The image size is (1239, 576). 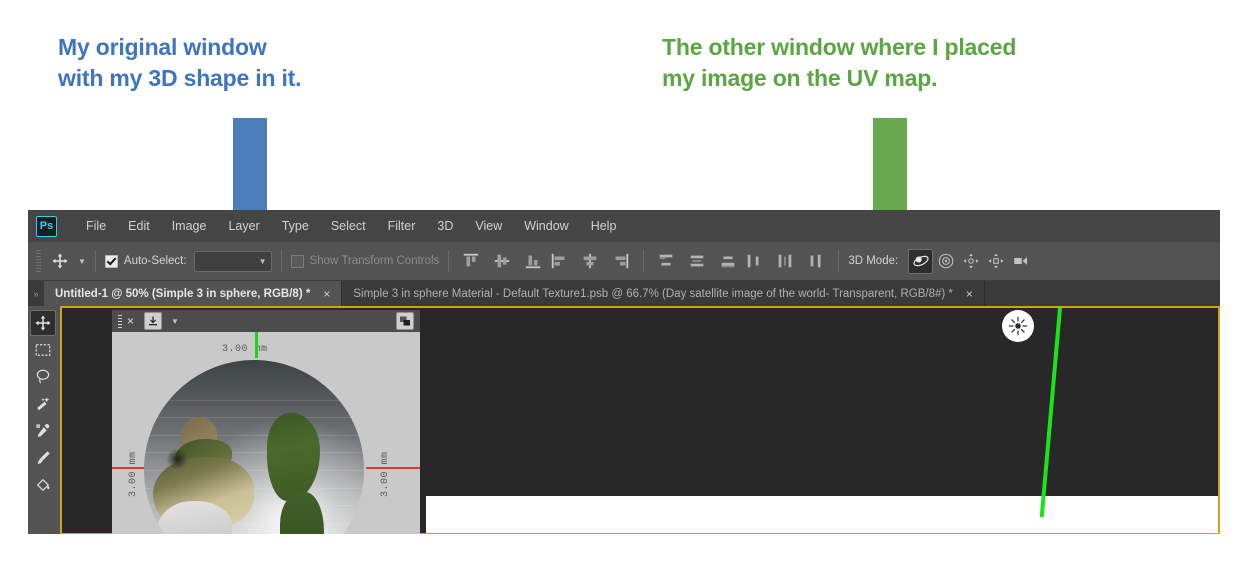 I want to click on options-bar-grip, so click(x=38, y=261).